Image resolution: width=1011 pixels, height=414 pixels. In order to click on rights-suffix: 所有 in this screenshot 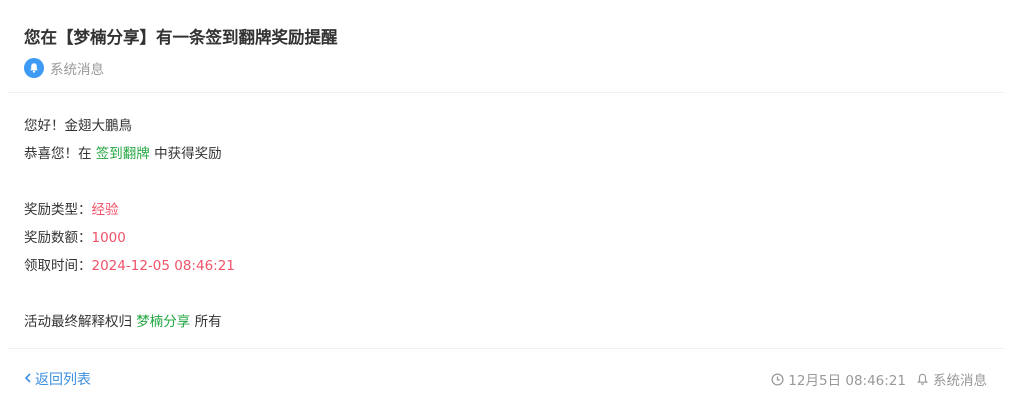, I will do `click(208, 322)`.